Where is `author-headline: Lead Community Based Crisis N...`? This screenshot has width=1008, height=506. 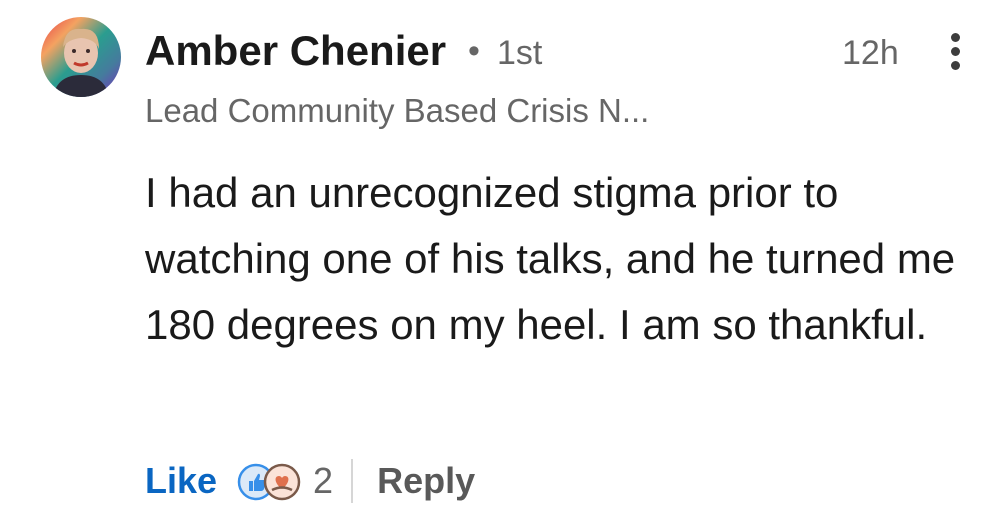 author-headline: Lead Community Based Crisis N... is located at coordinates (397, 110).